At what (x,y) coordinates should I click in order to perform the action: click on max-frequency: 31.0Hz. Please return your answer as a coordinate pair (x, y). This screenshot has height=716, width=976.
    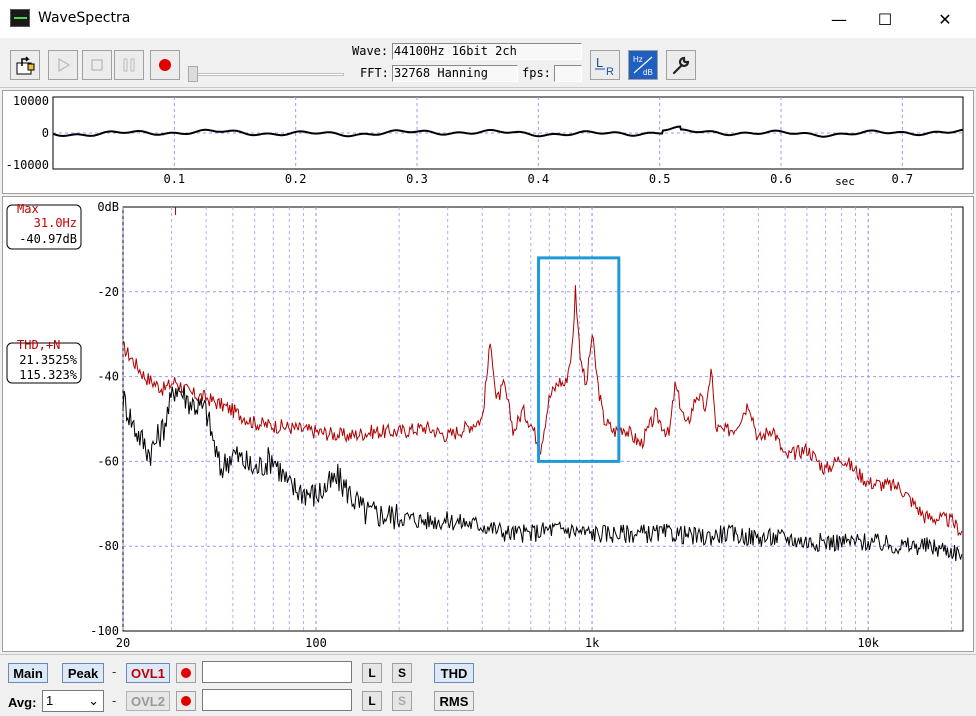
    Looking at the image, I should click on (55, 223).